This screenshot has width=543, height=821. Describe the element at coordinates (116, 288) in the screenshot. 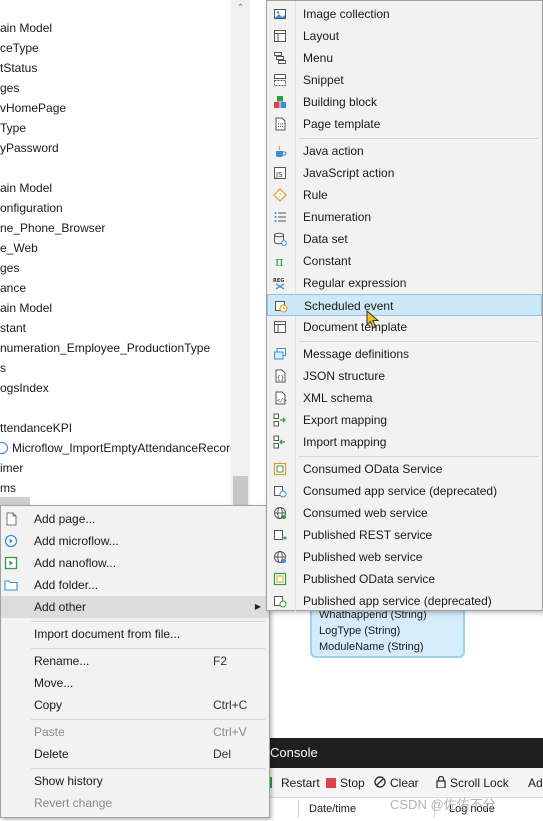

I see `tree-item: ance` at that location.